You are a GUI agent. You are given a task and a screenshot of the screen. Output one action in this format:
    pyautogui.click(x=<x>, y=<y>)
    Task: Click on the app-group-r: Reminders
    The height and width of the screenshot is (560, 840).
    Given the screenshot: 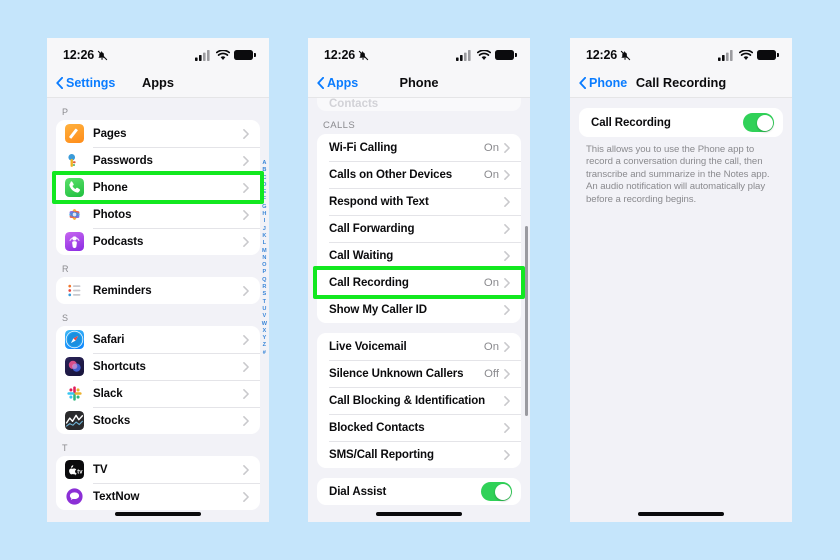 What is the action you would take?
    pyautogui.click(x=158, y=290)
    